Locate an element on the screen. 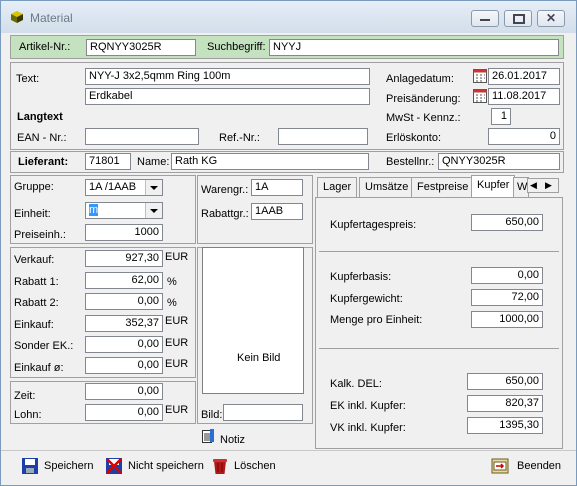 The height and width of the screenshot is (486, 577). kupfergewicht-label: Kupfergewicht: is located at coordinates (366, 299).